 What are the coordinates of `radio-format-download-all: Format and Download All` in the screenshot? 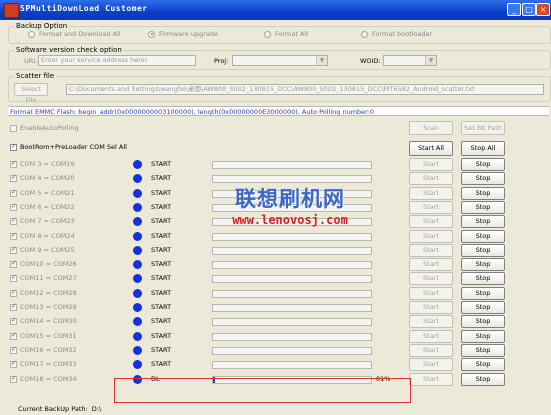 It's located at (74, 34).